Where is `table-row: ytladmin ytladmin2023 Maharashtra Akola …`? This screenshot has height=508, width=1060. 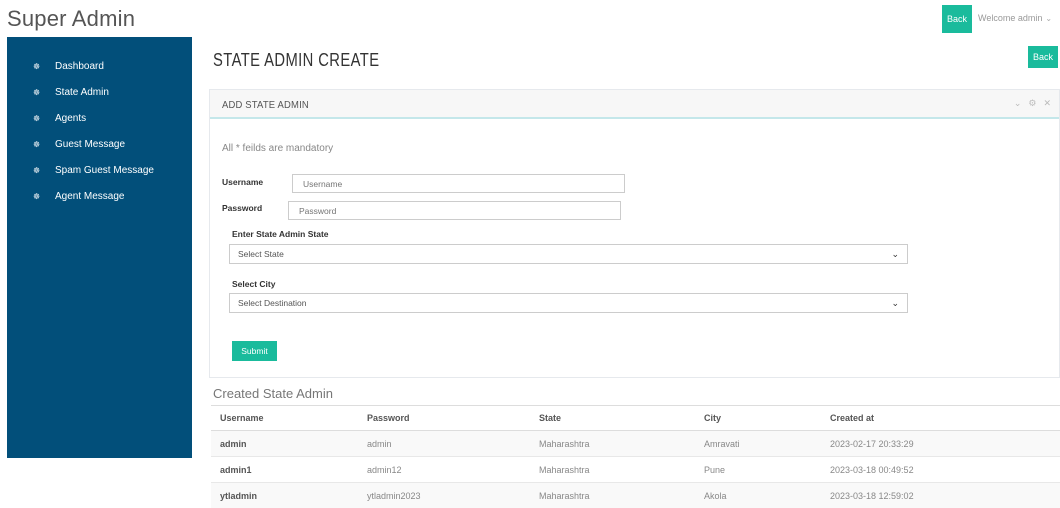
table-row: ytladmin ytladmin2023 Maharashtra Akola … is located at coordinates (635, 495).